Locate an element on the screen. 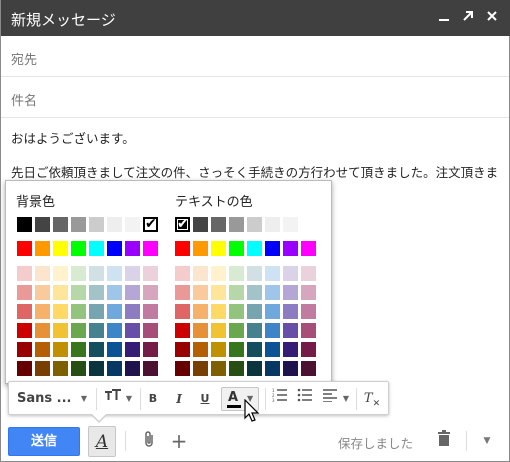 This screenshot has width=510, height=462. trash-icon is located at coordinates (444, 441).